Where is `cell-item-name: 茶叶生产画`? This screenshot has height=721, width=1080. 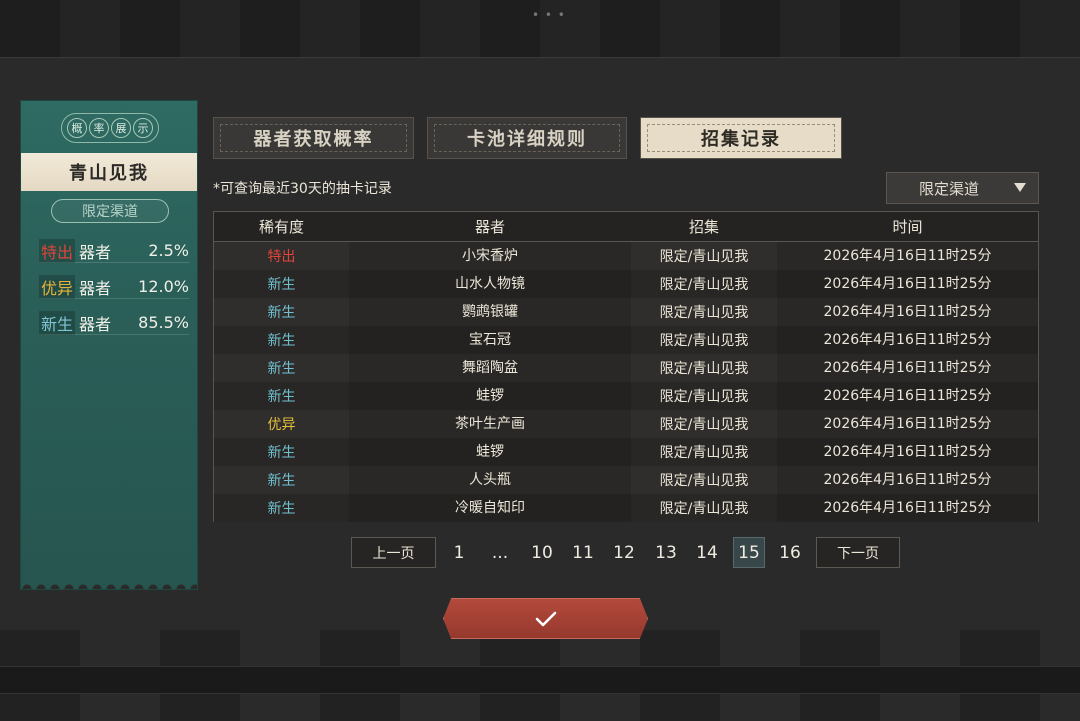
cell-item-name: 茶叶生产画 is located at coordinates (490, 424).